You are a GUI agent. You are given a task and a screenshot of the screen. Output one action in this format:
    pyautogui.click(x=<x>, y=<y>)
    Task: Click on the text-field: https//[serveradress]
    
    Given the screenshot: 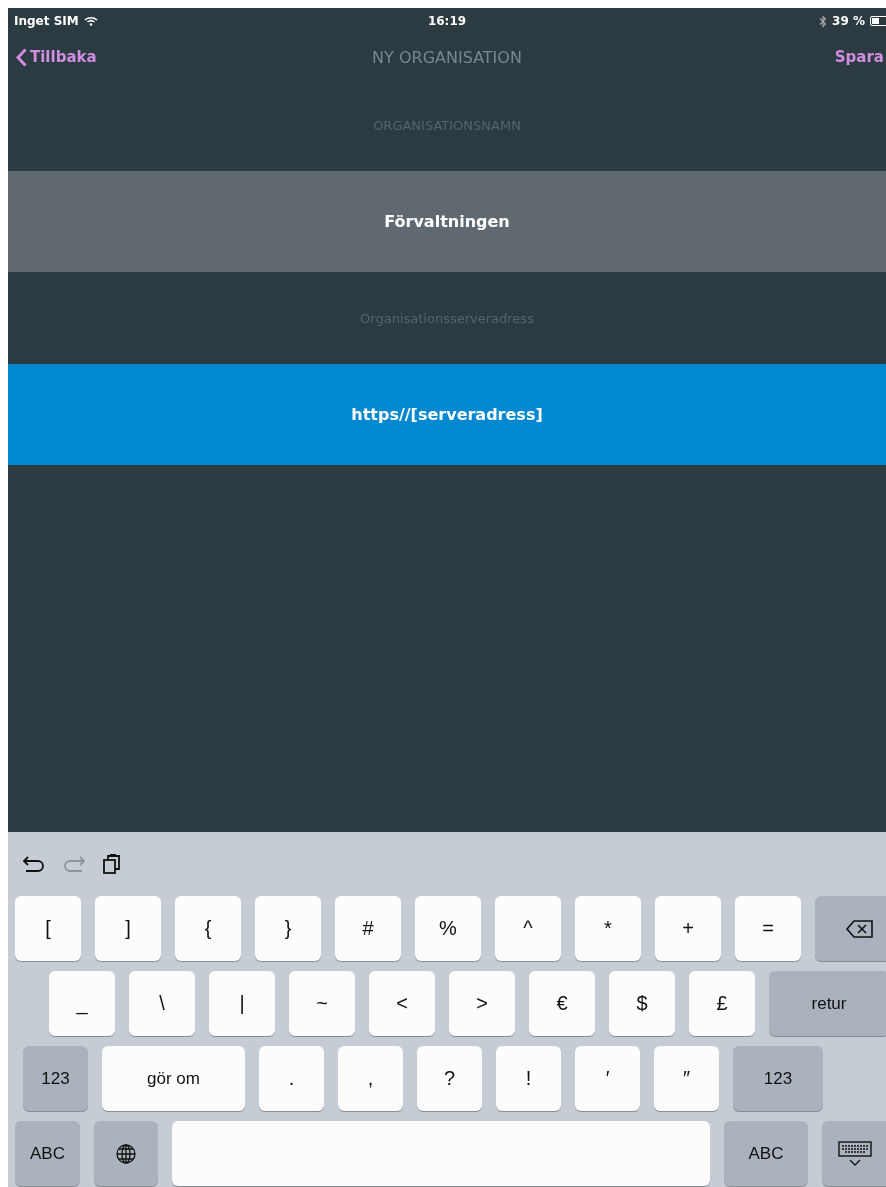 What is the action you would take?
    pyautogui.click(x=447, y=414)
    